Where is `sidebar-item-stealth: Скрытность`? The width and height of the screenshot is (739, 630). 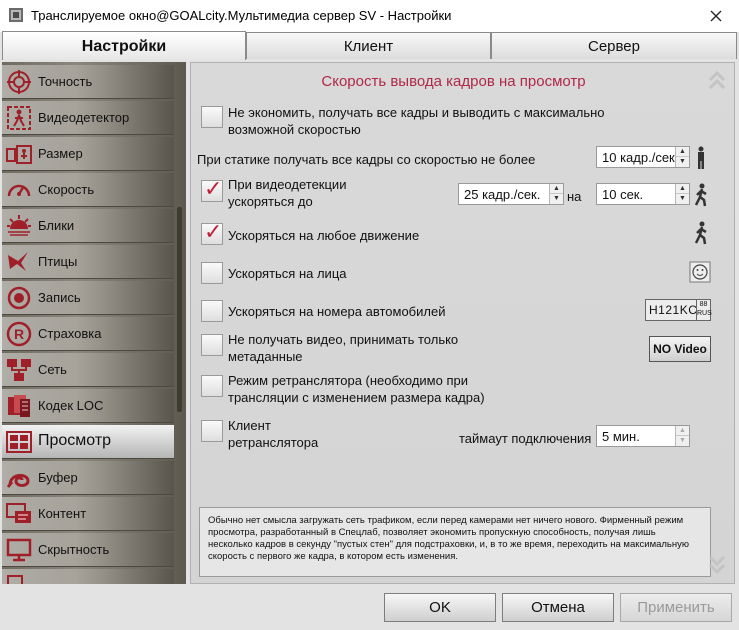 sidebar-item-stealth: Скрытность is located at coordinates (88, 550).